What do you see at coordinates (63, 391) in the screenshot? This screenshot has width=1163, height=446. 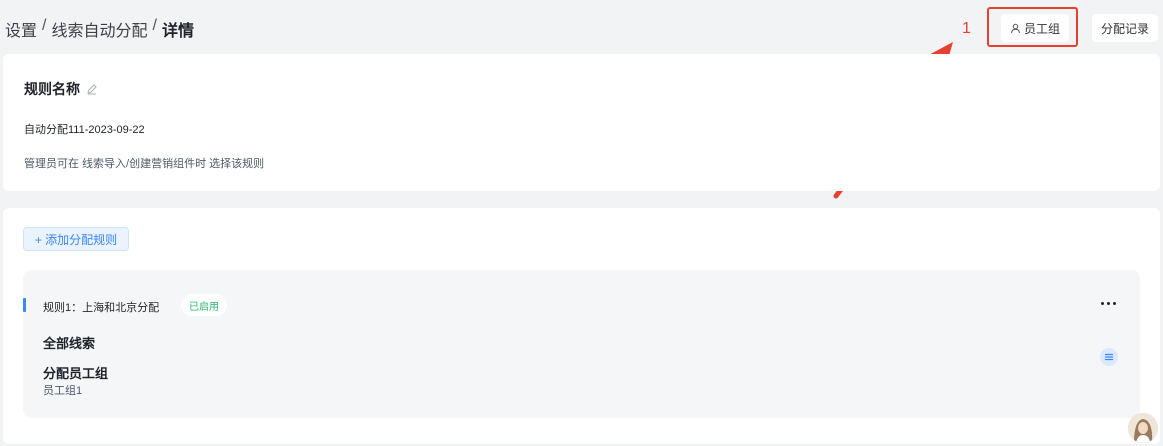 I see `assign-group-value: 员工组1` at bounding box center [63, 391].